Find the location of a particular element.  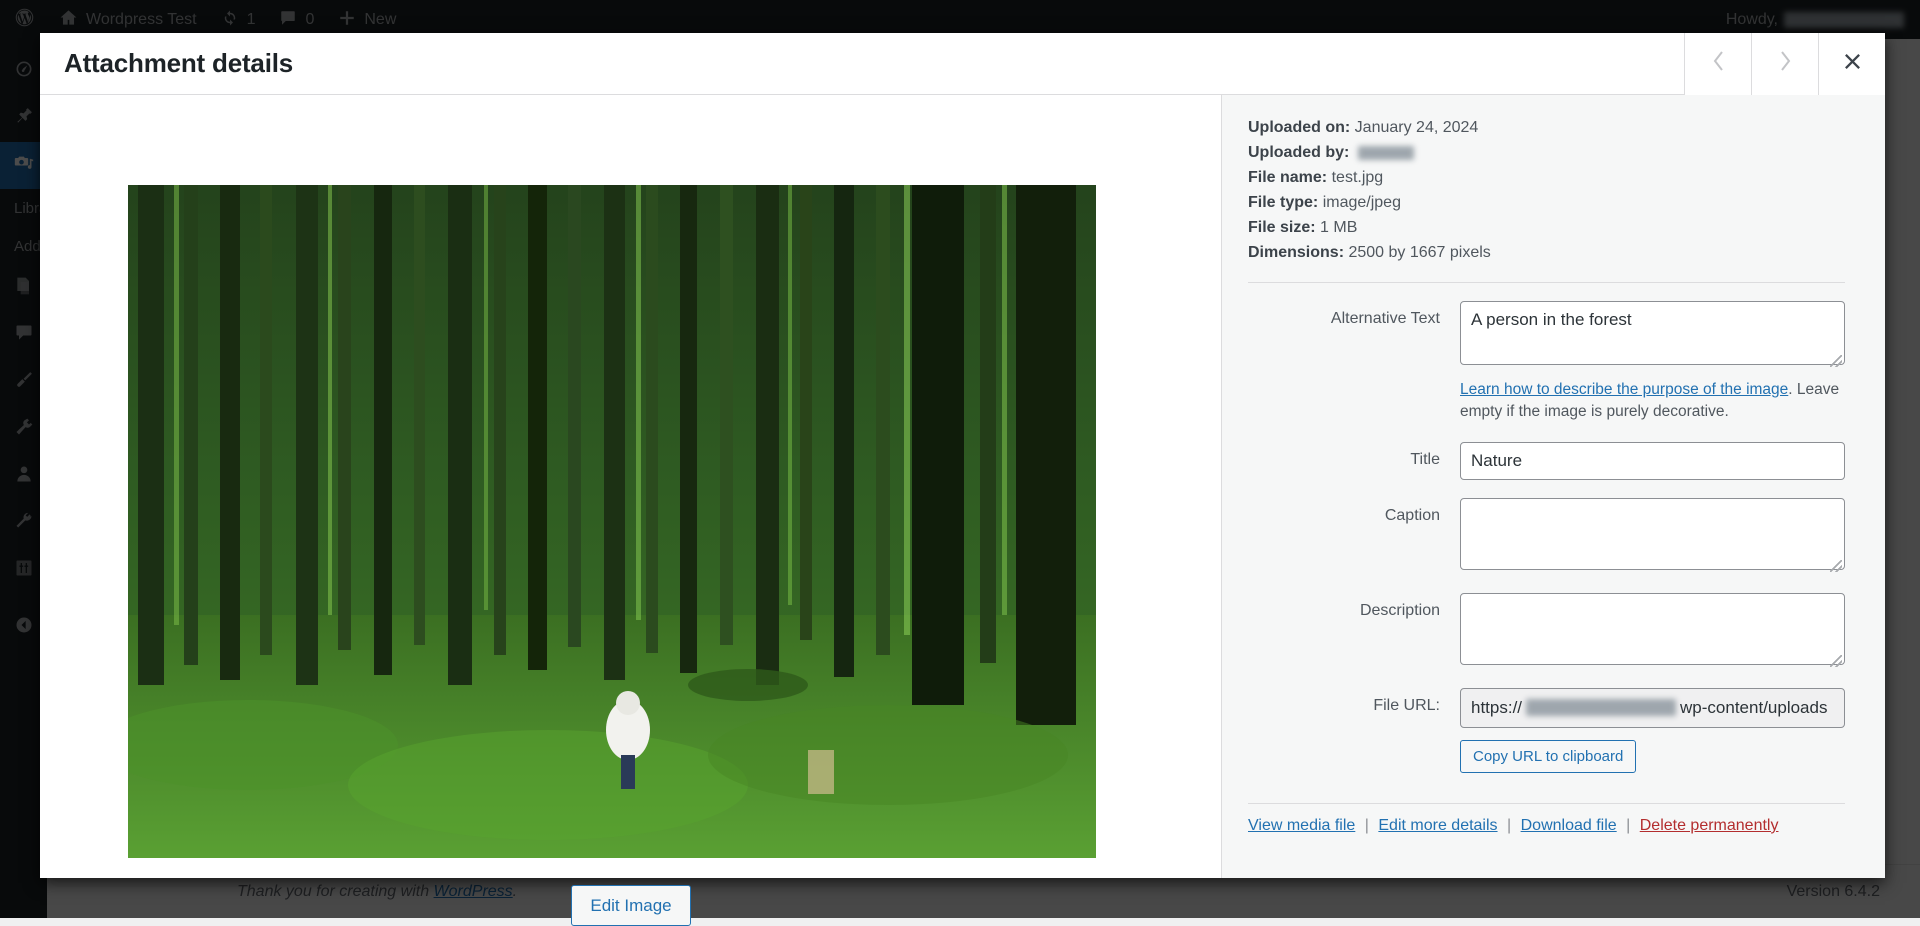

meta-dimensions-label: Dimensions: is located at coordinates (1296, 252).